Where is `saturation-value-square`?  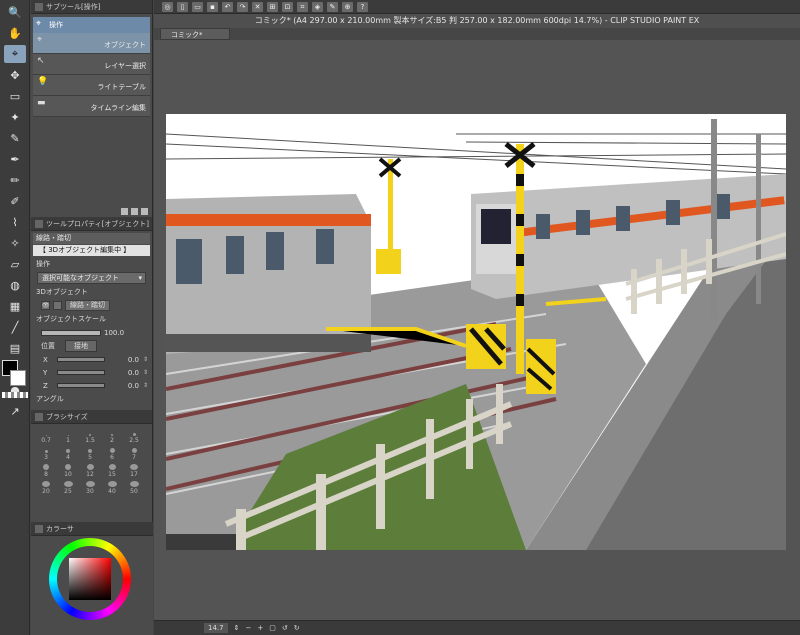
saturation-value-square is located at coordinates (90, 579).